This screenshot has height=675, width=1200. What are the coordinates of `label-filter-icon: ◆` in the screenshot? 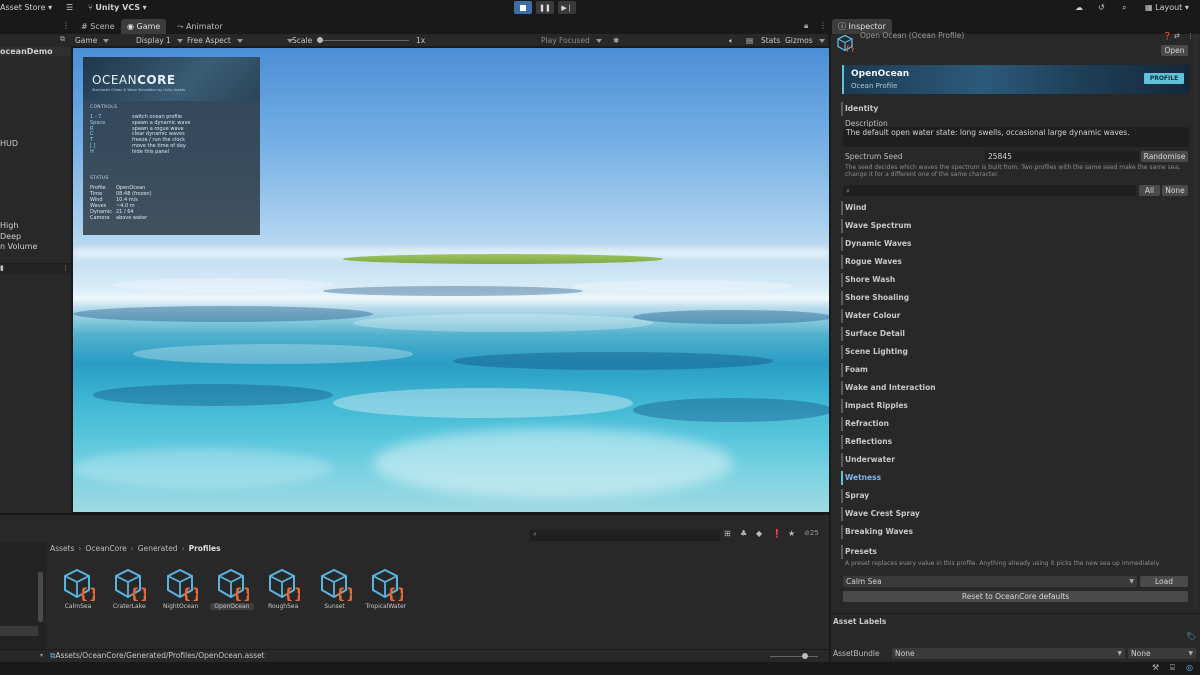 It's located at (759, 533).